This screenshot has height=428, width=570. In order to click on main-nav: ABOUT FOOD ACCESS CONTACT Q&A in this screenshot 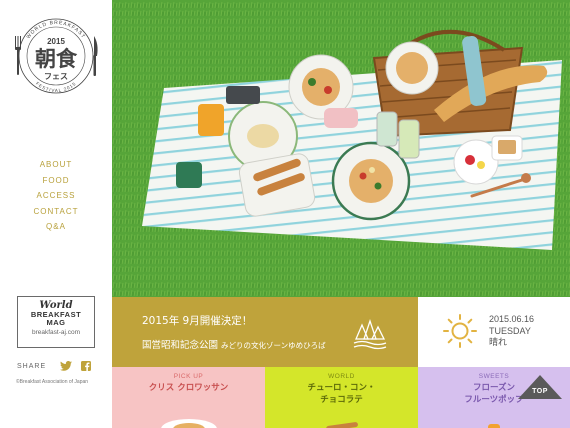, I will do `click(56, 196)`.